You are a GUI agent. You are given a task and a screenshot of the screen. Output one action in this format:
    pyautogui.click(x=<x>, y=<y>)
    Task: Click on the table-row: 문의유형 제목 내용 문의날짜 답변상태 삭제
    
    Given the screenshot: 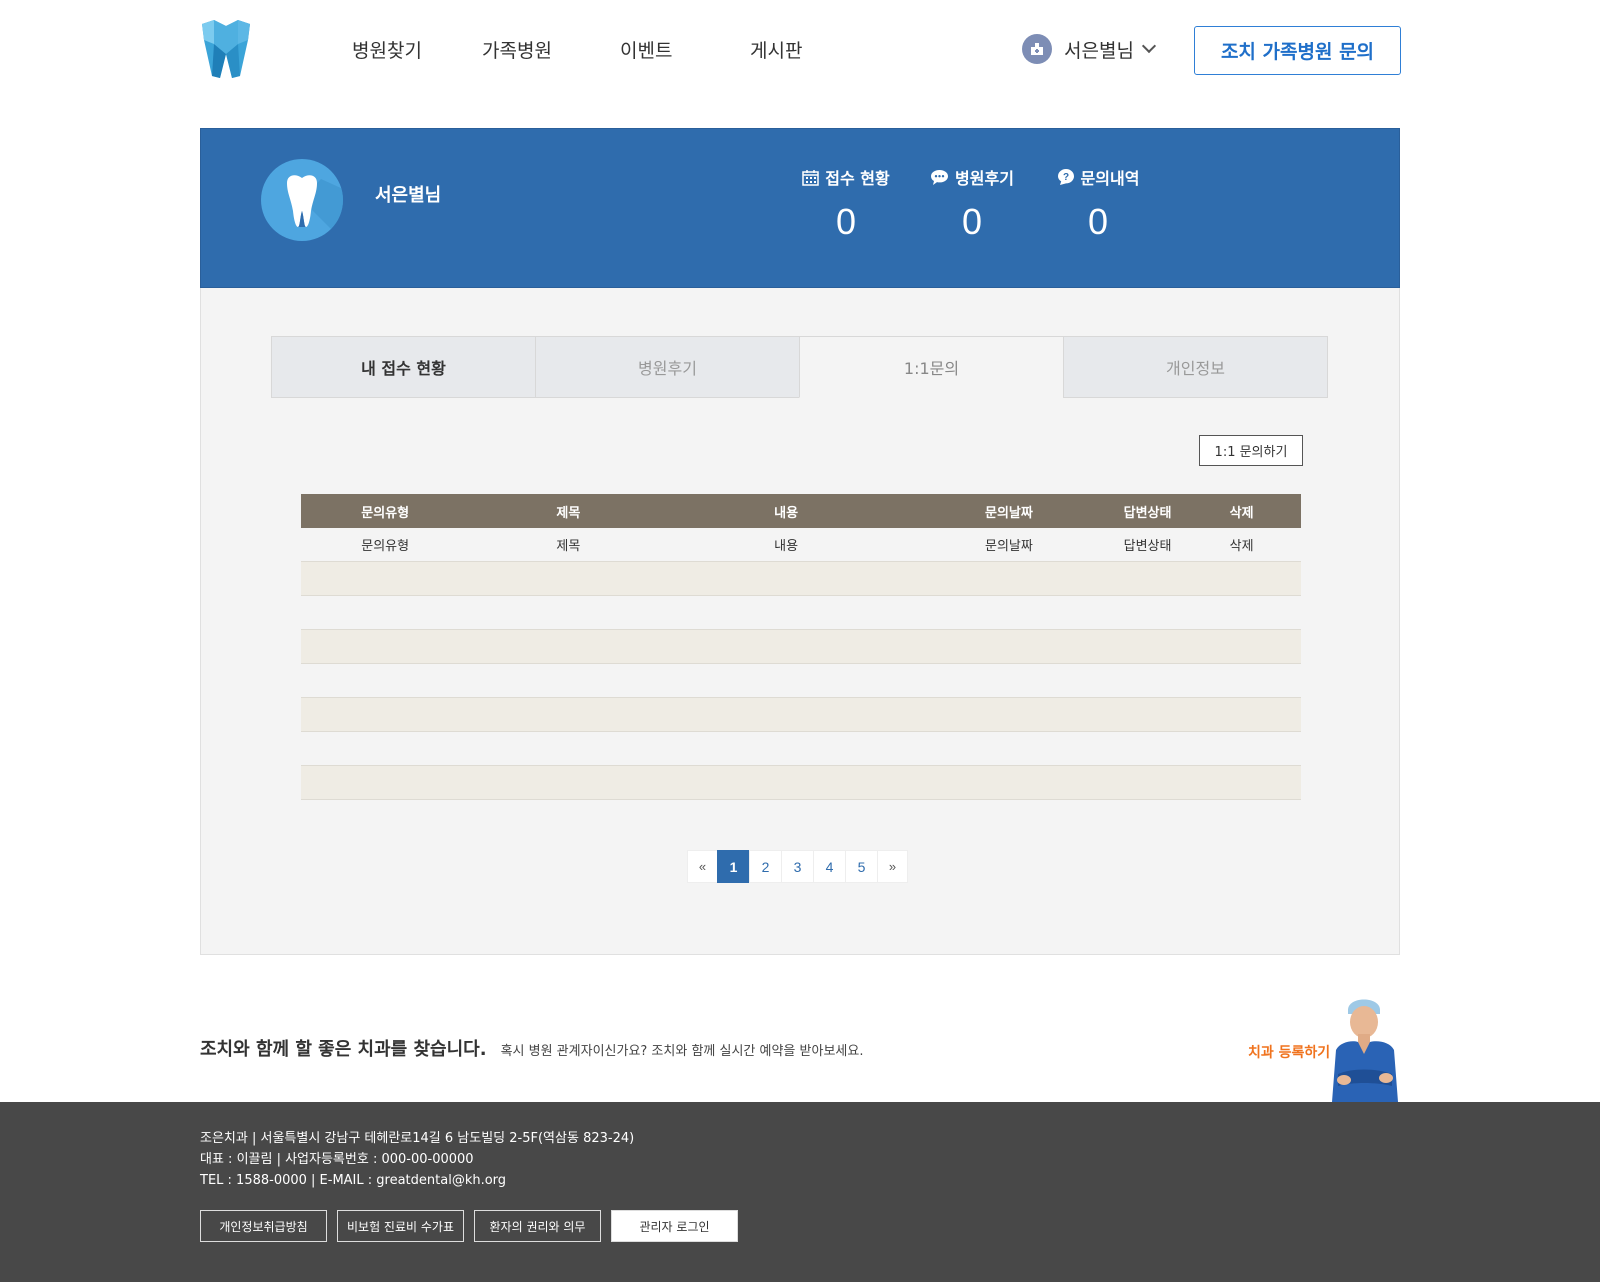 What is the action you would take?
    pyautogui.click(x=801, y=545)
    